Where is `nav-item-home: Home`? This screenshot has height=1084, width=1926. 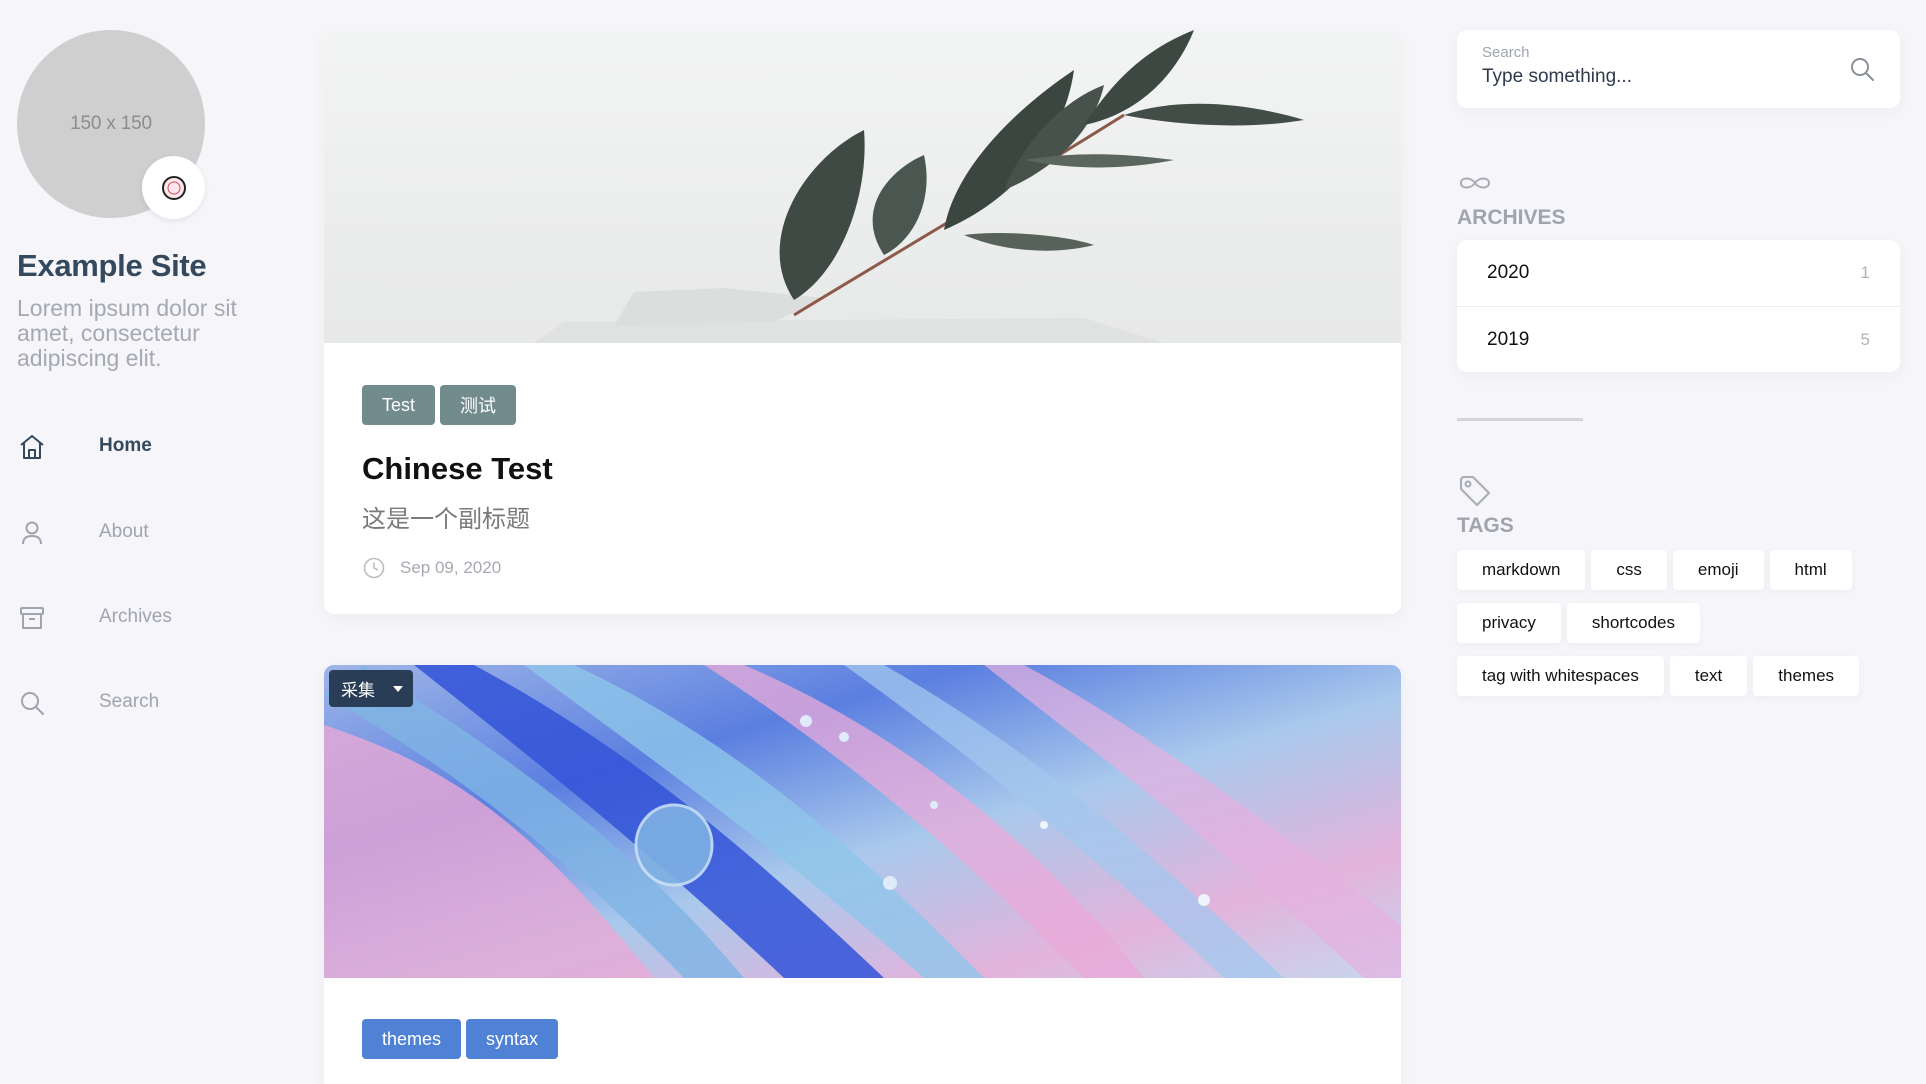
nav-item-home: Home is located at coordinates (137, 445).